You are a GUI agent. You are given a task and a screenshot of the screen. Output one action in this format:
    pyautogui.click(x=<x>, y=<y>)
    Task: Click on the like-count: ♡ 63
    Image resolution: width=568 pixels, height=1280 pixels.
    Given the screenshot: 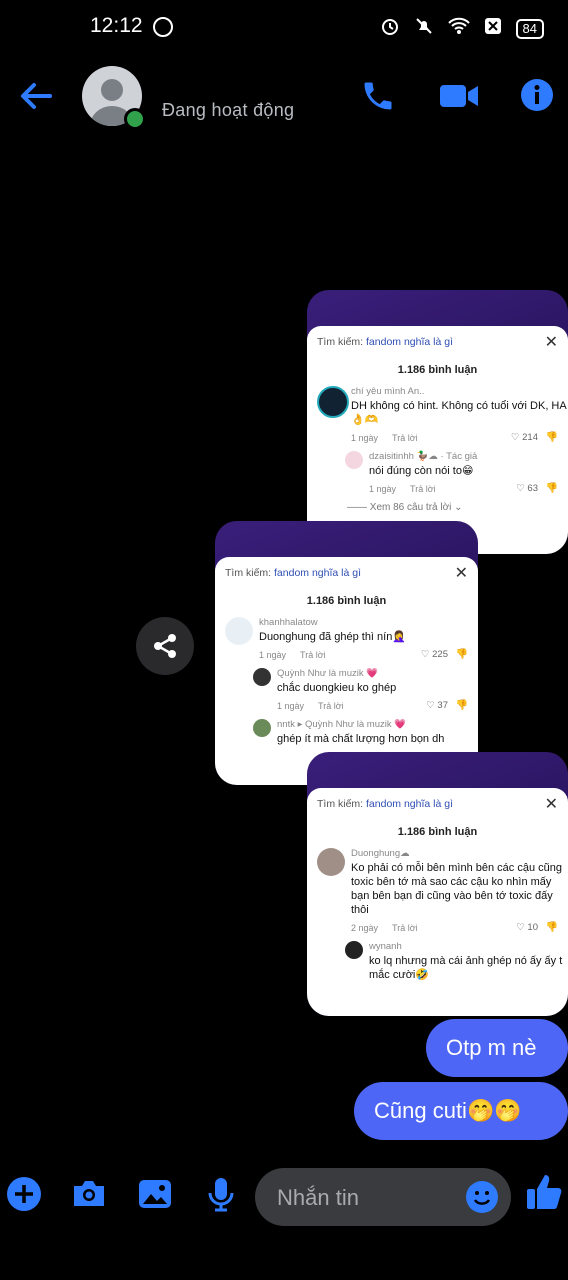 What is the action you would take?
    pyautogui.click(x=527, y=488)
    